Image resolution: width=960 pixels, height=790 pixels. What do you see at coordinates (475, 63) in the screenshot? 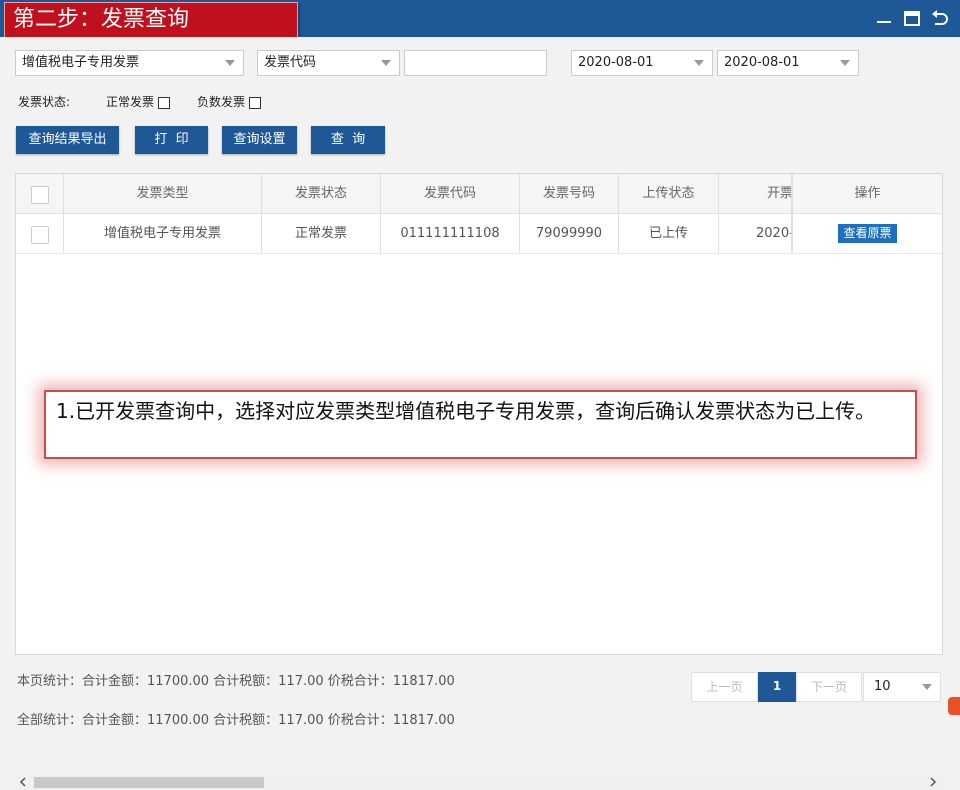
I see `field-value-input` at bounding box center [475, 63].